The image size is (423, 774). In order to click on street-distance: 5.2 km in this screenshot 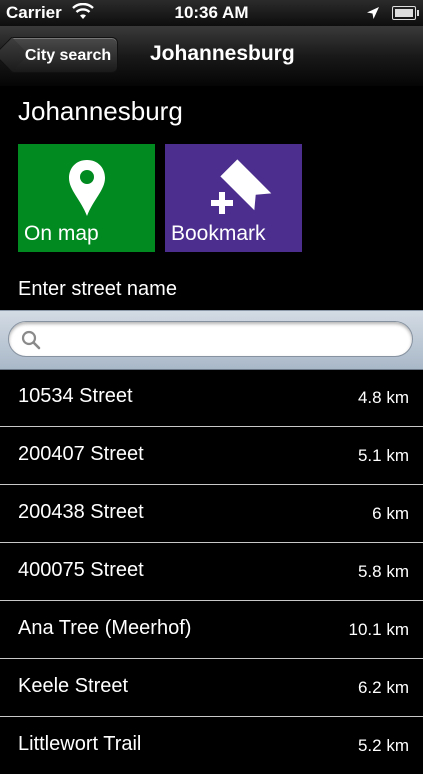, I will do `click(383, 745)`.